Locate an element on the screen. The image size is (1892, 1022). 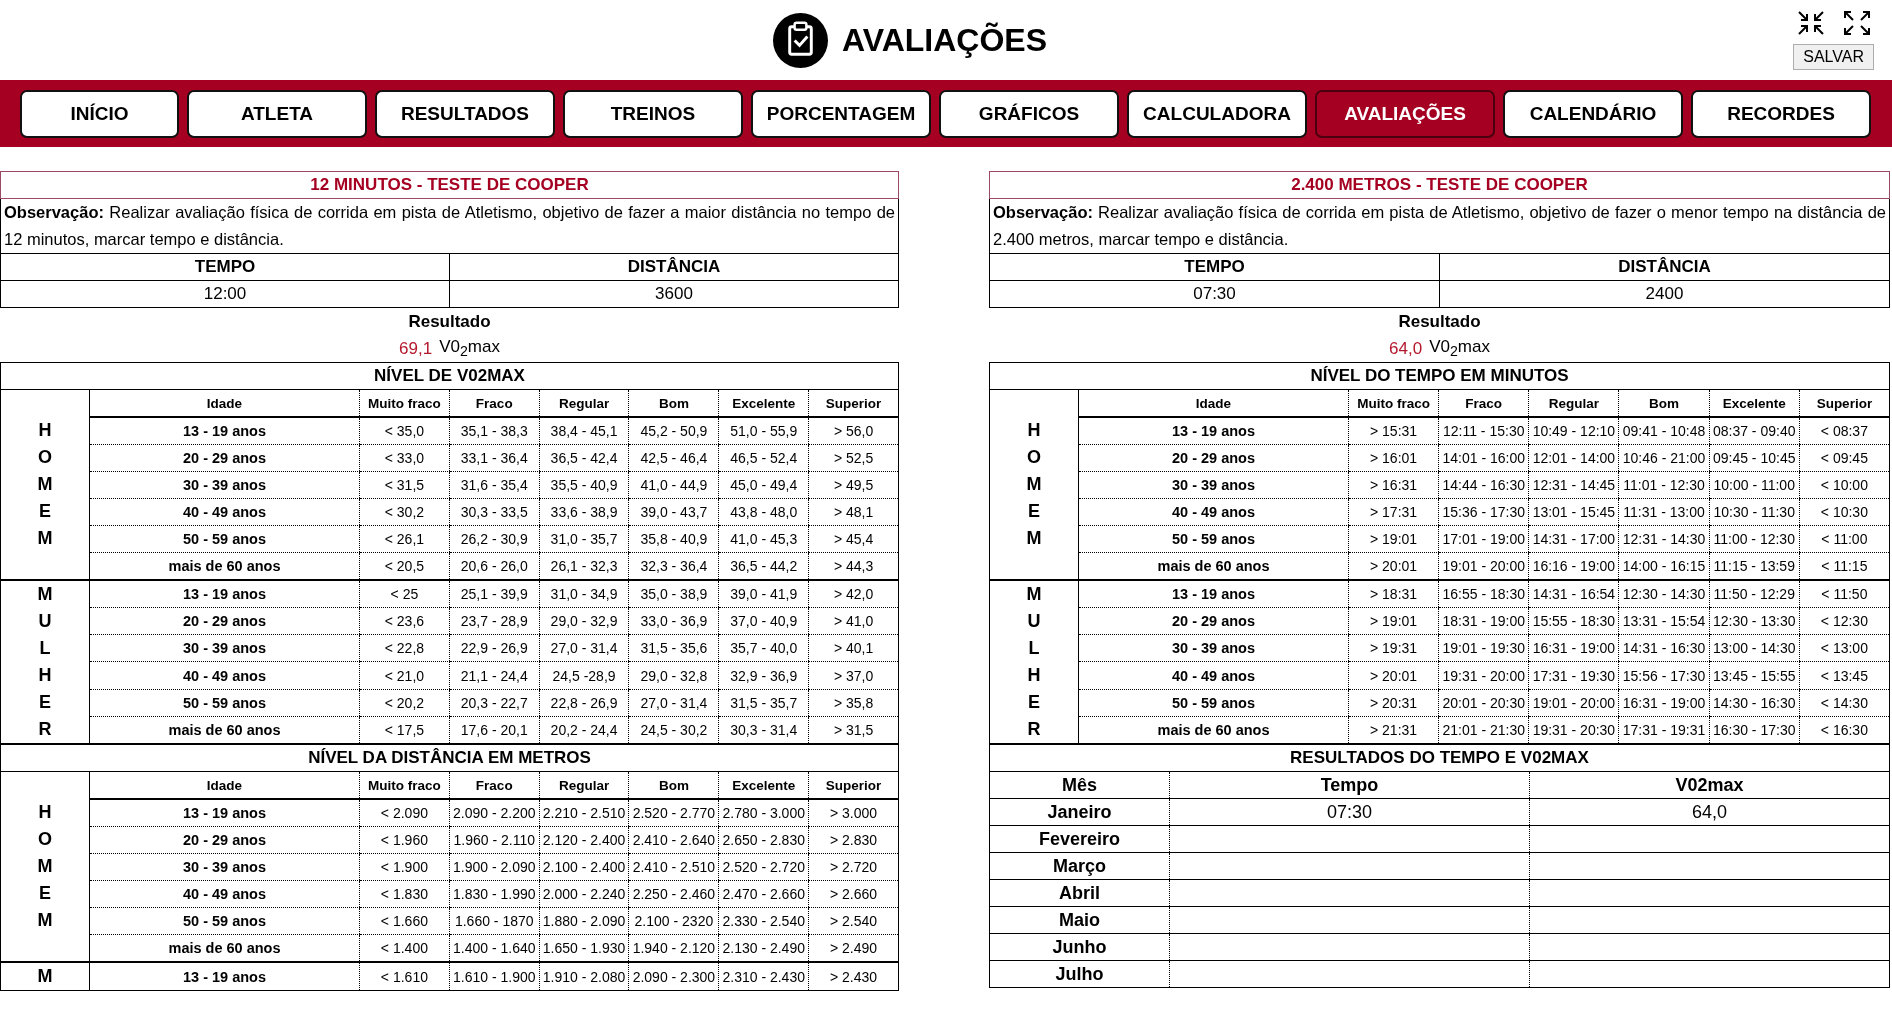
column-header: Regular is located at coordinates (1573, 403).